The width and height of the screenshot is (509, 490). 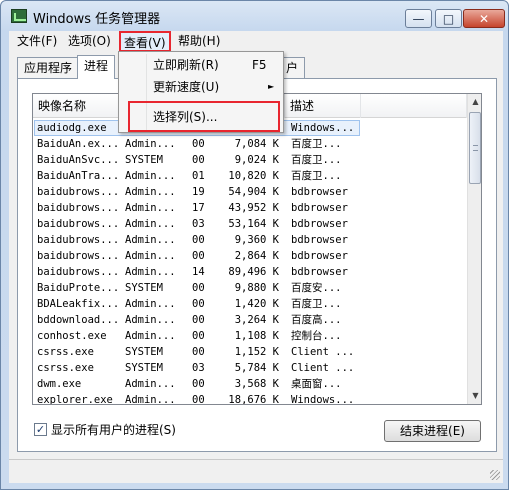 I want to click on show-all-users-checkbox: ✓ 显示所有用户的进程(S), so click(x=105, y=429).